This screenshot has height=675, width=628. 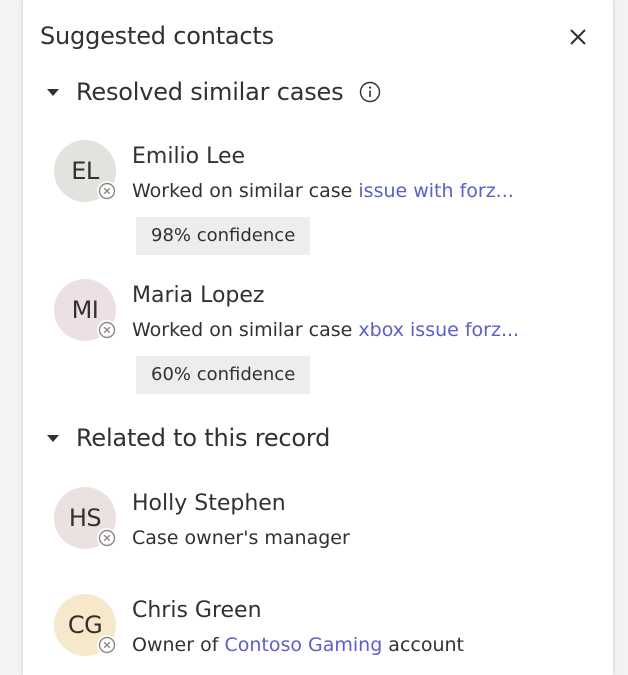 What do you see at coordinates (203, 438) in the screenshot?
I see `section-label: Related to this record` at bounding box center [203, 438].